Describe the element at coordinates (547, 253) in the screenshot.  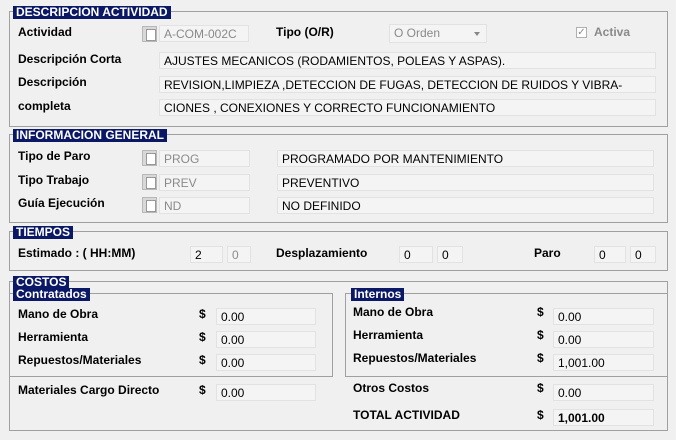
I see `paro-label: Paro` at that location.